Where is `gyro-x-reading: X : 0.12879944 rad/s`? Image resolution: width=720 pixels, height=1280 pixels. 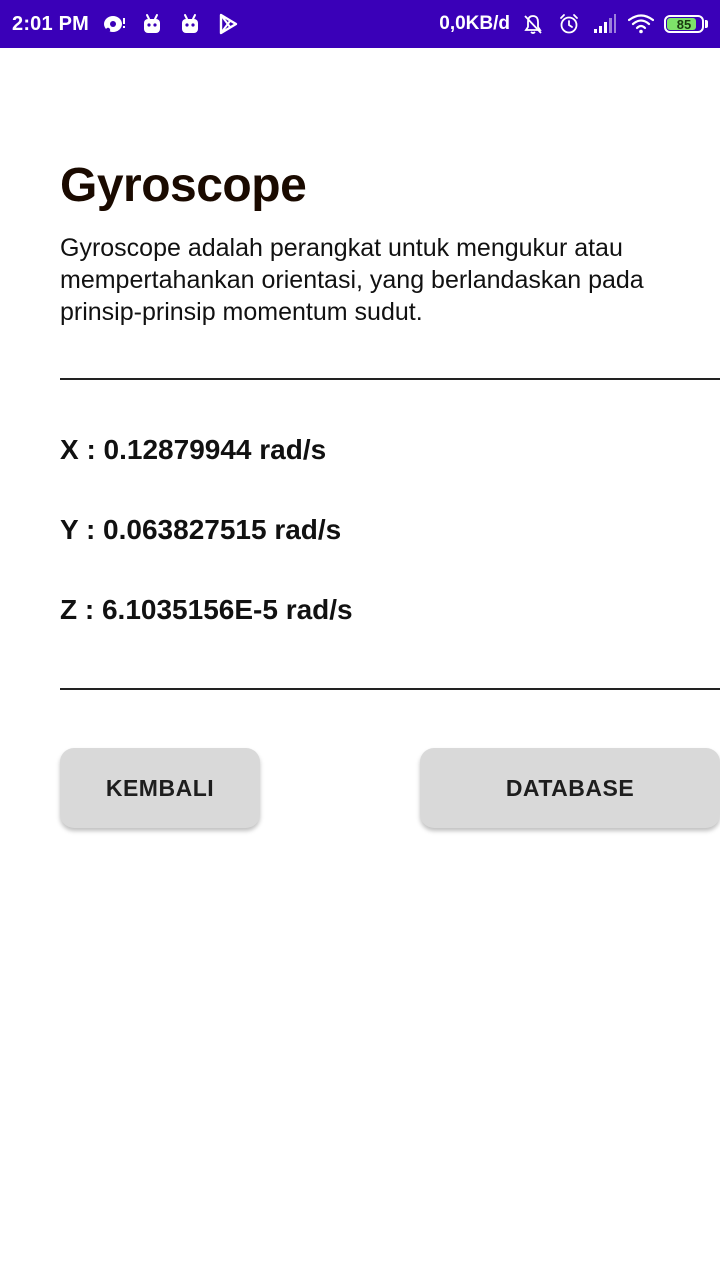
gyro-x-reading: X : 0.12879944 rad/s is located at coordinates (193, 449).